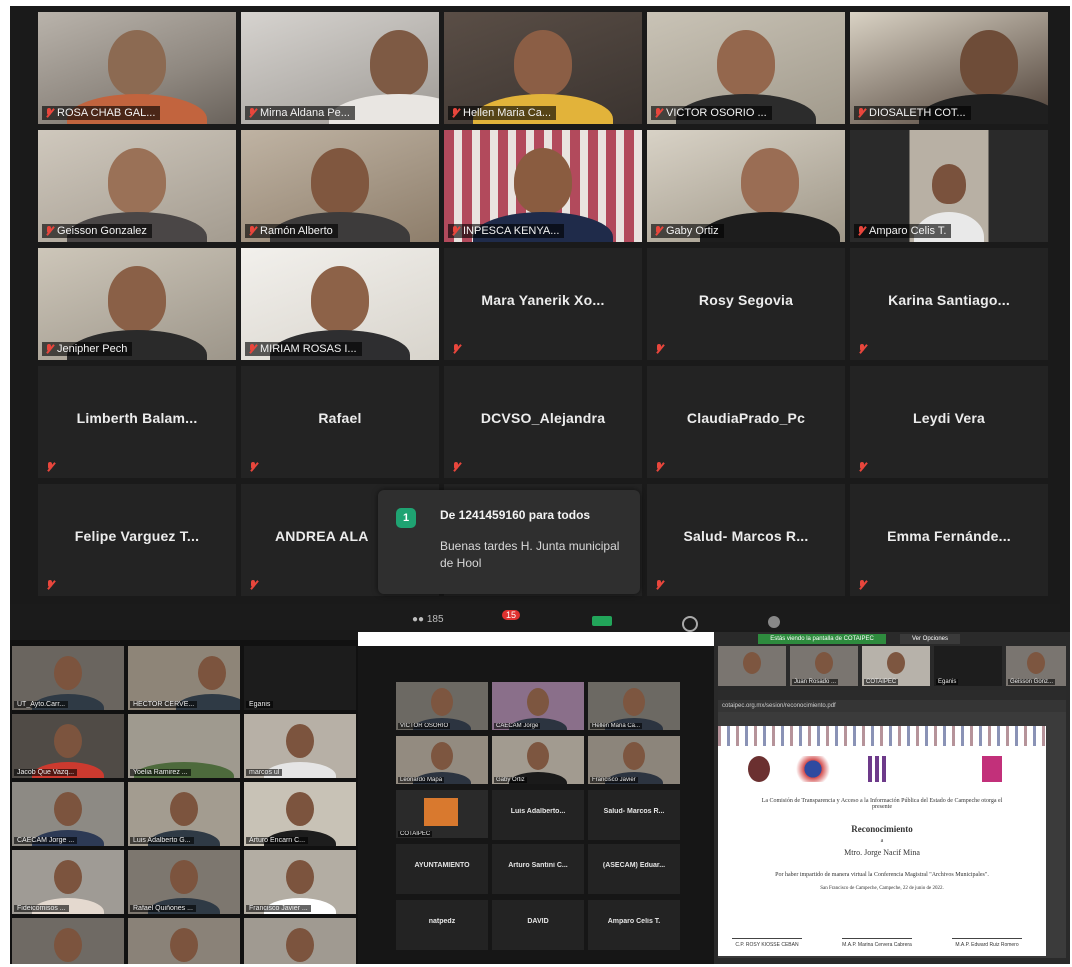  What do you see at coordinates (428, 619) in the screenshot?
I see `participants-button: ●● 185` at bounding box center [428, 619].